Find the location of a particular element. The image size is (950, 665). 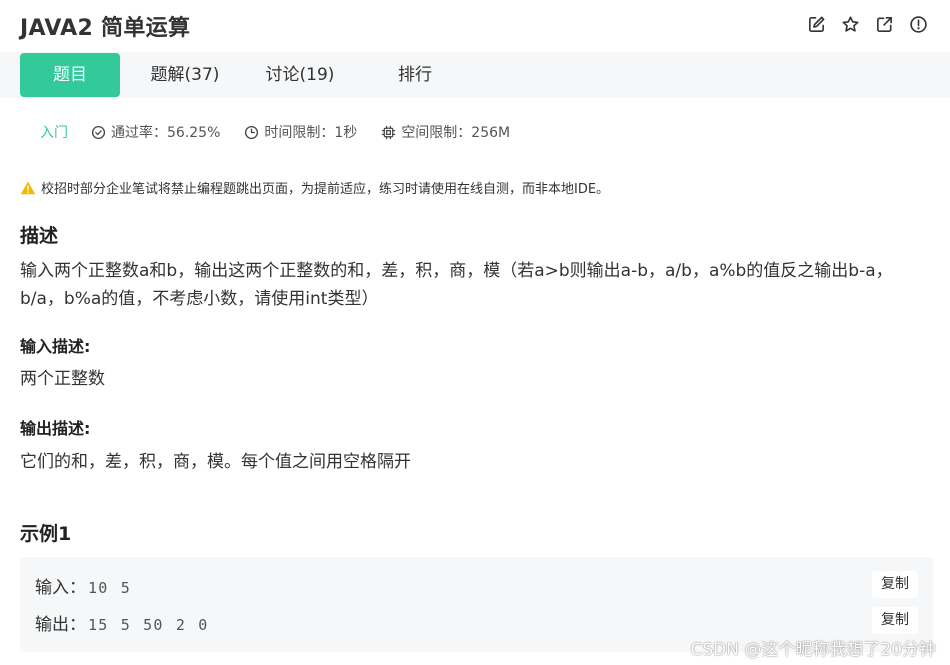

header-actions is located at coordinates (867, 24).